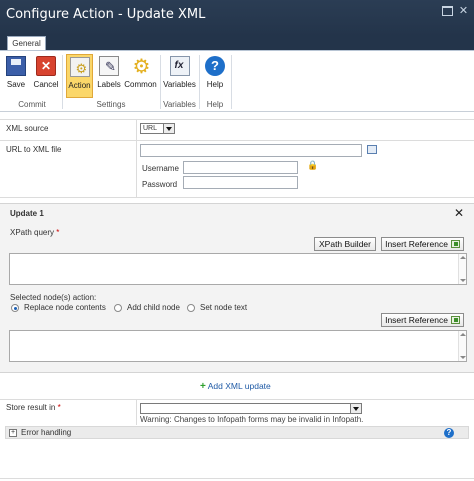 Image resolution: width=474 pixels, height=481 pixels. Describe the element at coordinates (238, 346) in the screenshot. I see `node-content-textarea` at that location.